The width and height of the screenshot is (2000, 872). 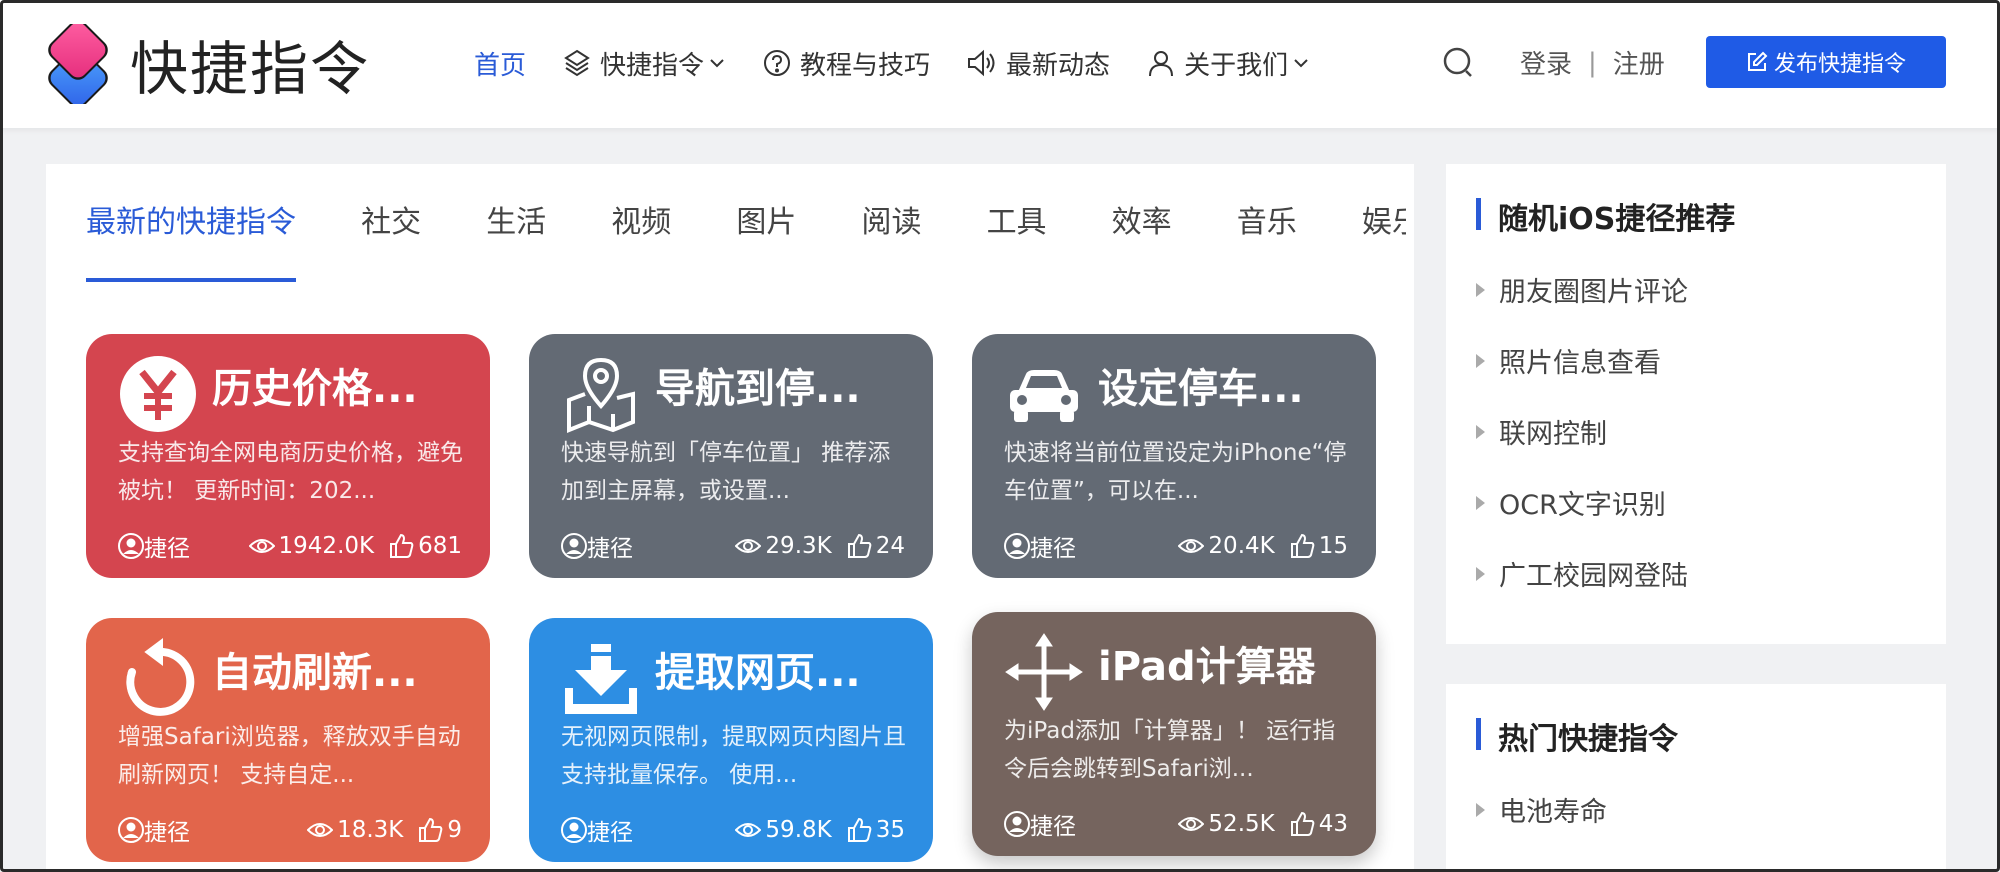 I want to click on hot-shortcuts-widget: 热门快捷指令 电池寿命, so click(x=1696, y=778).